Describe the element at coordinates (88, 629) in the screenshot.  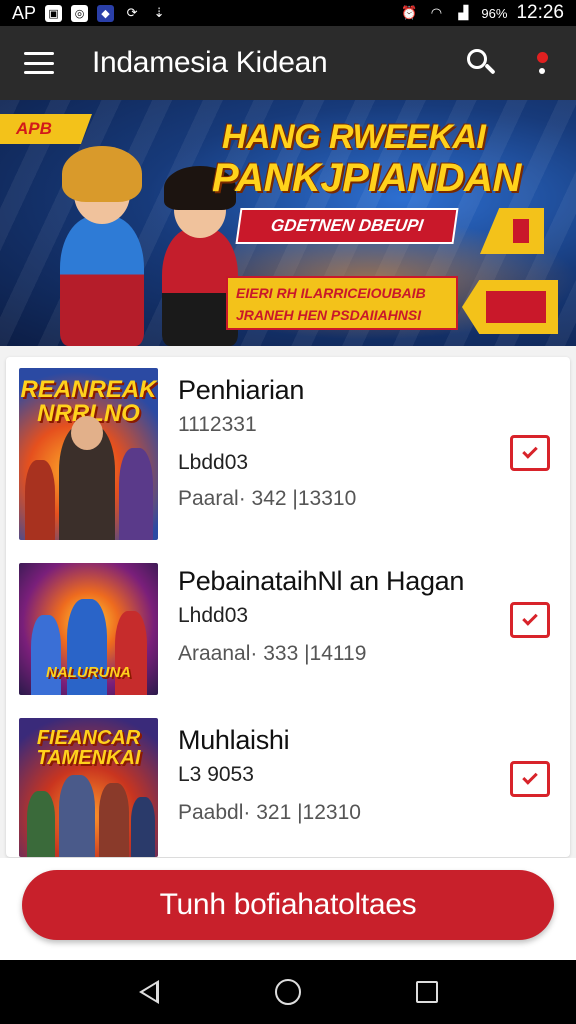
I see `item-thumbnail: NALURUNA` at that location.